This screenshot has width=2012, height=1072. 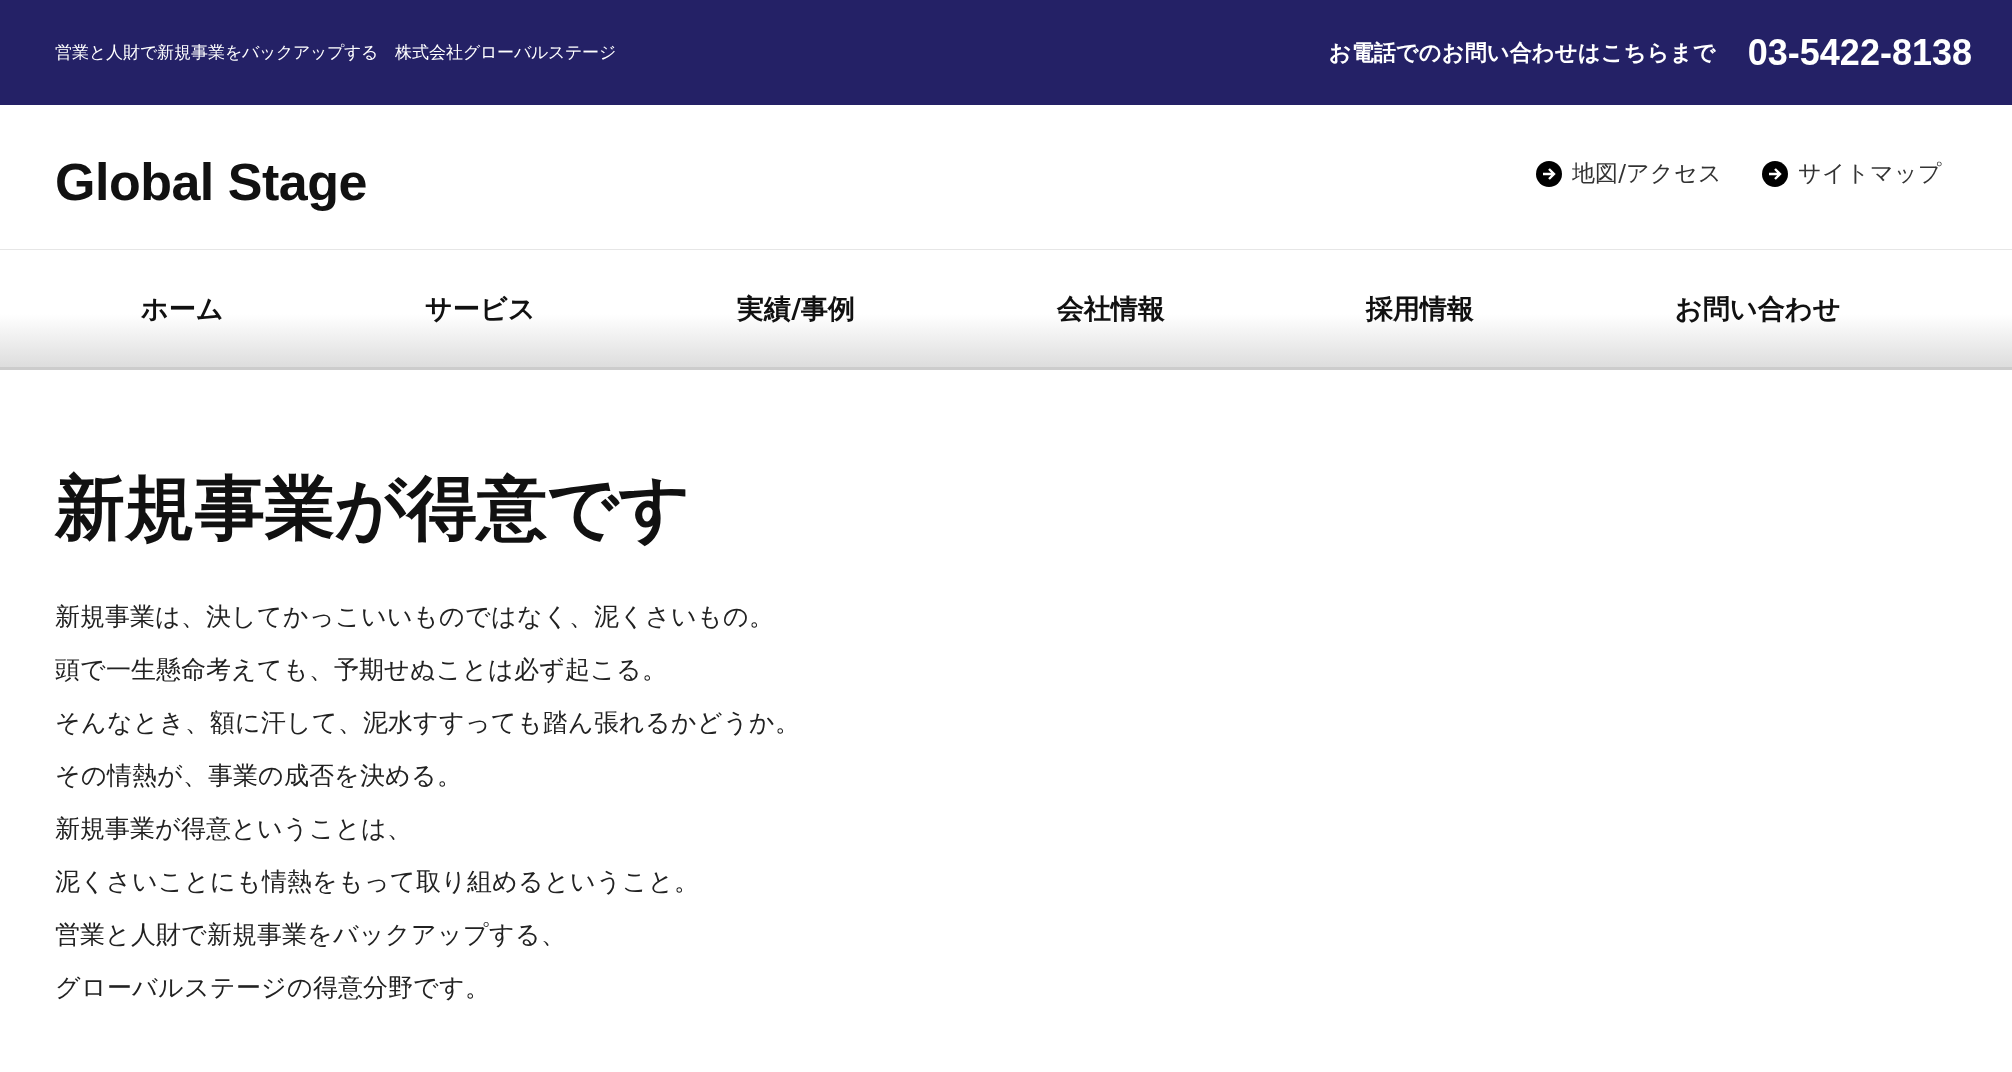 I want to click on phone-number: 03-5422-8138, so click(x=1859, y=52).